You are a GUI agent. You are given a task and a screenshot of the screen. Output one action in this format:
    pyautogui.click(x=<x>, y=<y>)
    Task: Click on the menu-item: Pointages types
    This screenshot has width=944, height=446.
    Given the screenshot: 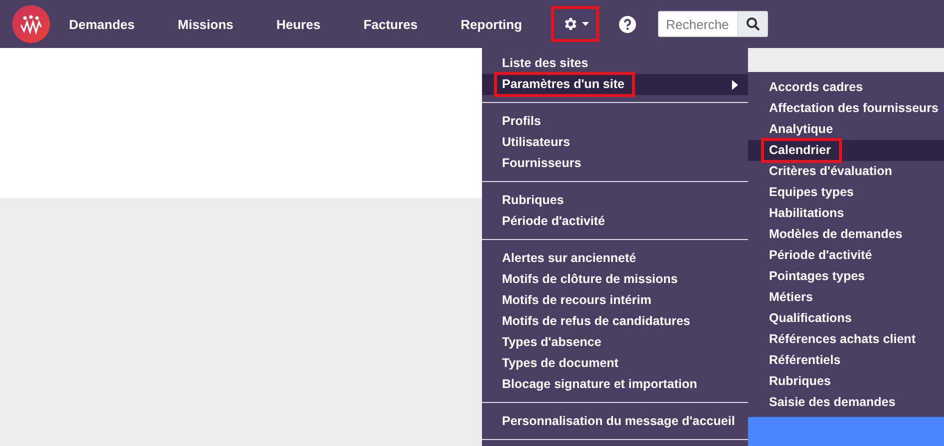 What is the action you would take?
    pyautogui.click(x=846, y=276)
    